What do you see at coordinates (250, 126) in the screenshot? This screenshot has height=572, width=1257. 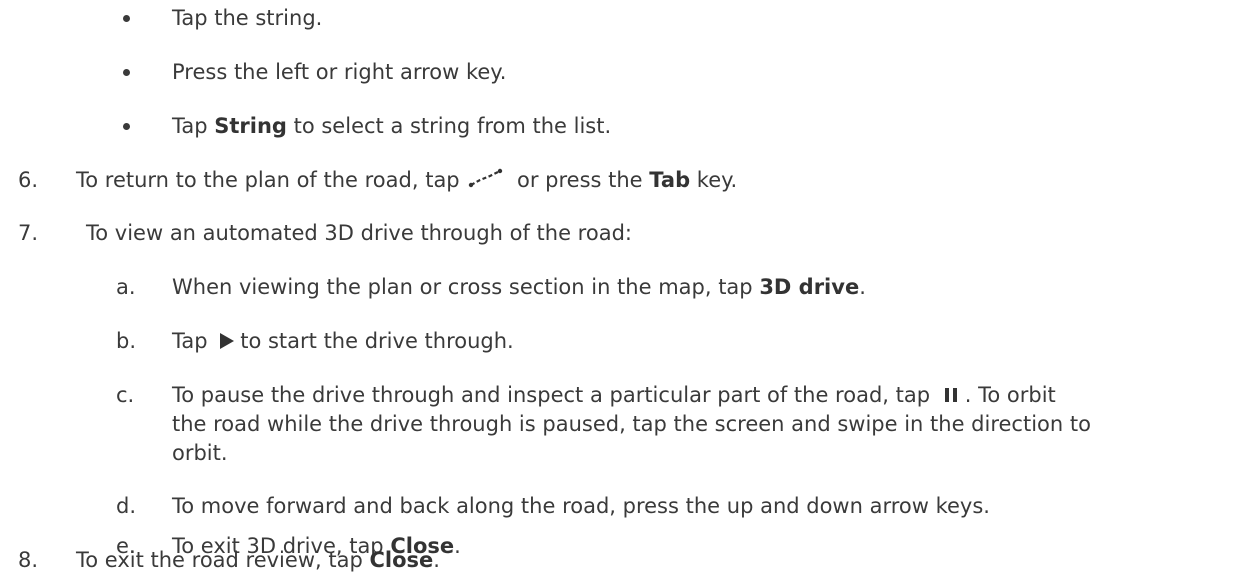 I see `ui-term-string: String` at bounding box center [250, 126].